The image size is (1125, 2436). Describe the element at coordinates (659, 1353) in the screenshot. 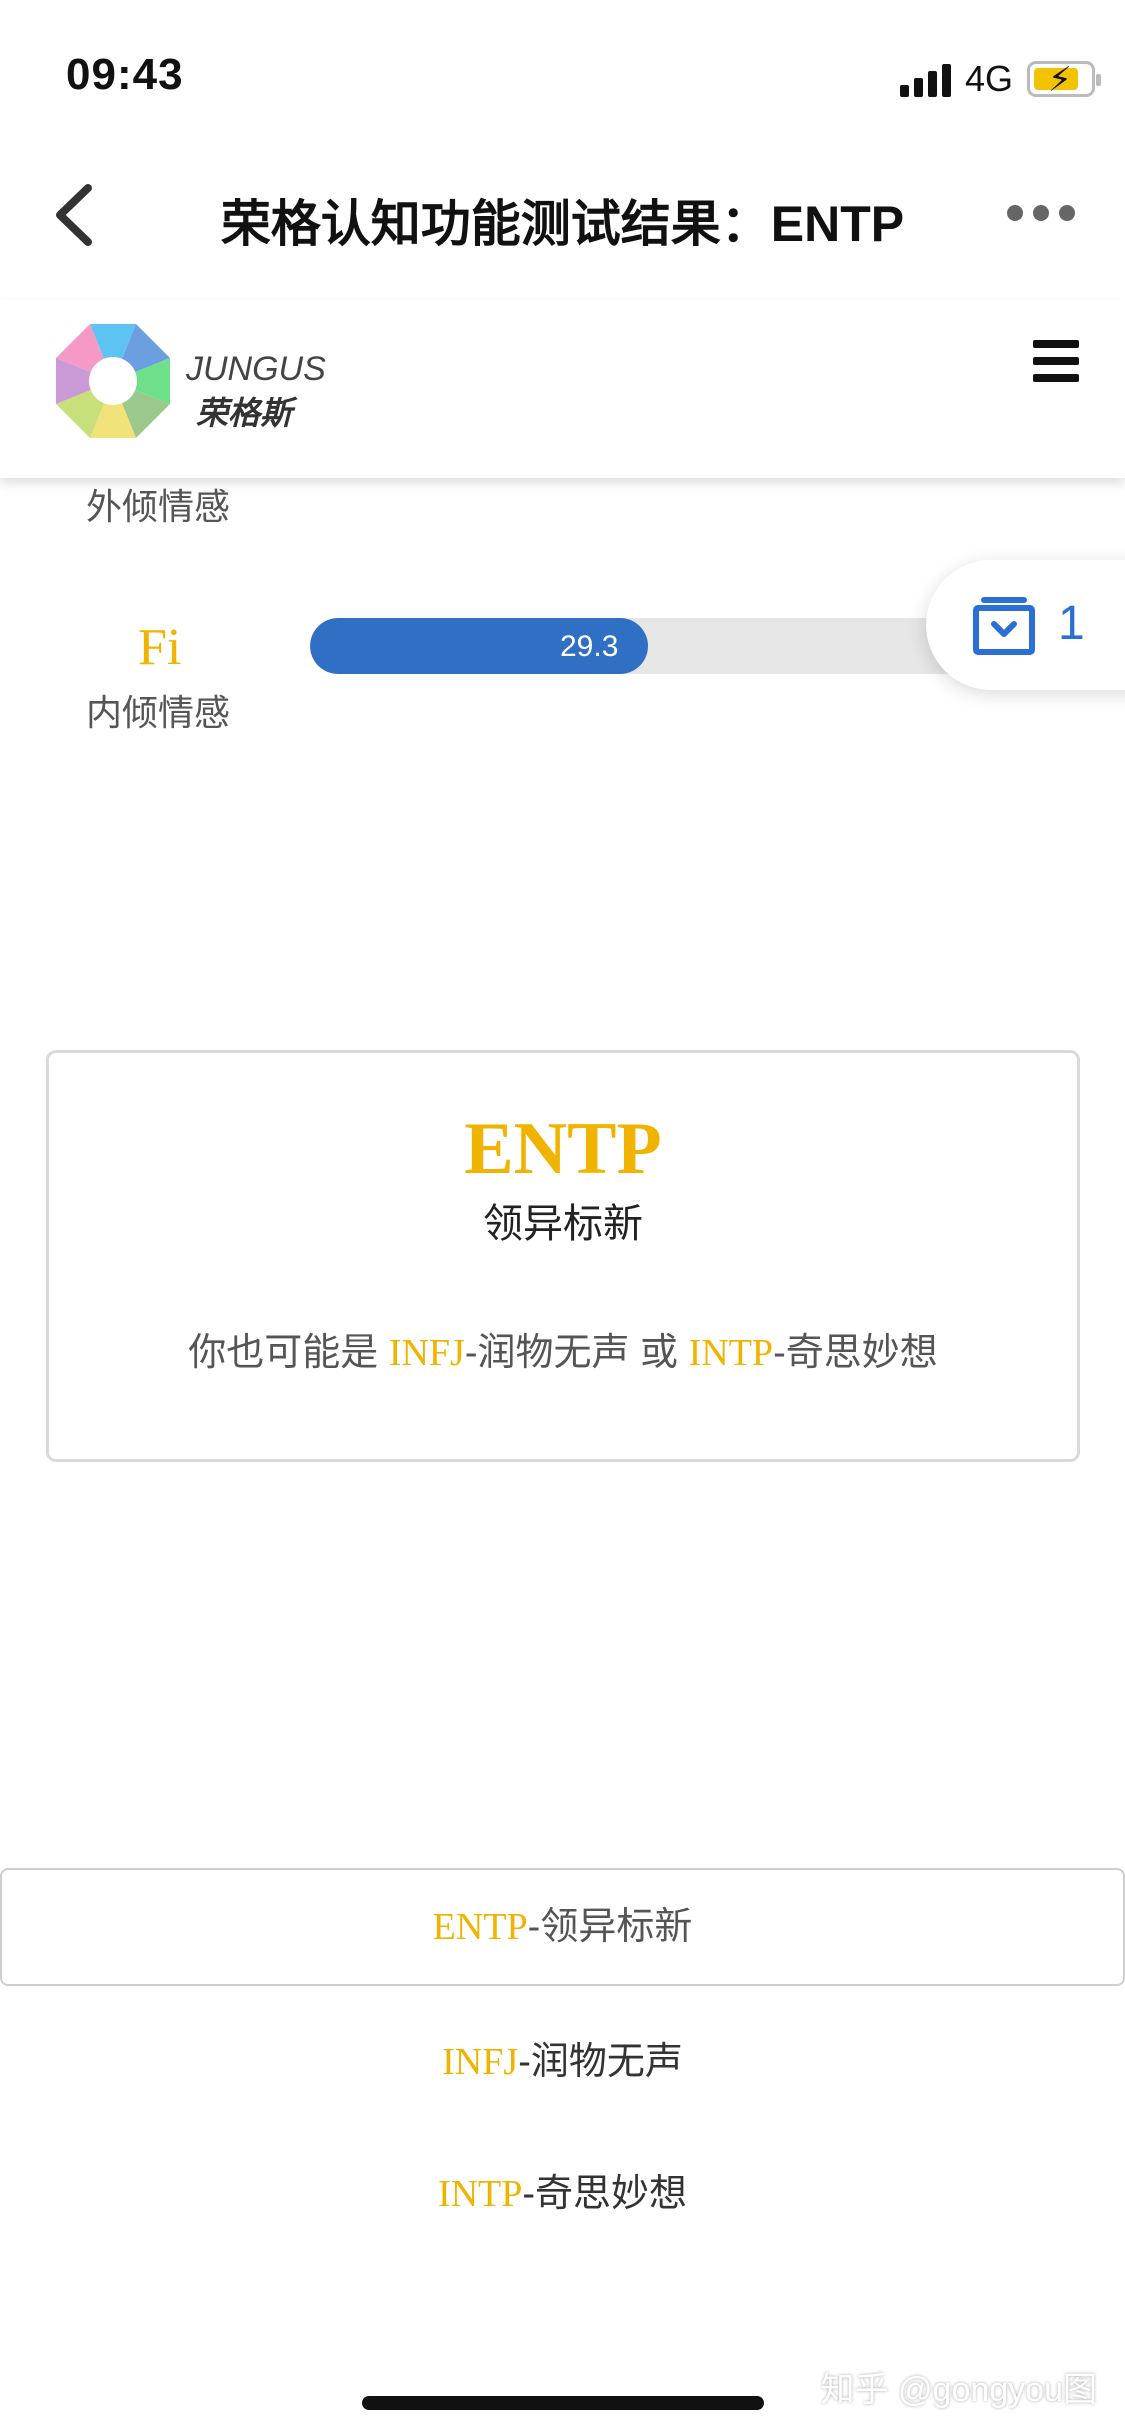

I see `alt-separator: 或` at that location.